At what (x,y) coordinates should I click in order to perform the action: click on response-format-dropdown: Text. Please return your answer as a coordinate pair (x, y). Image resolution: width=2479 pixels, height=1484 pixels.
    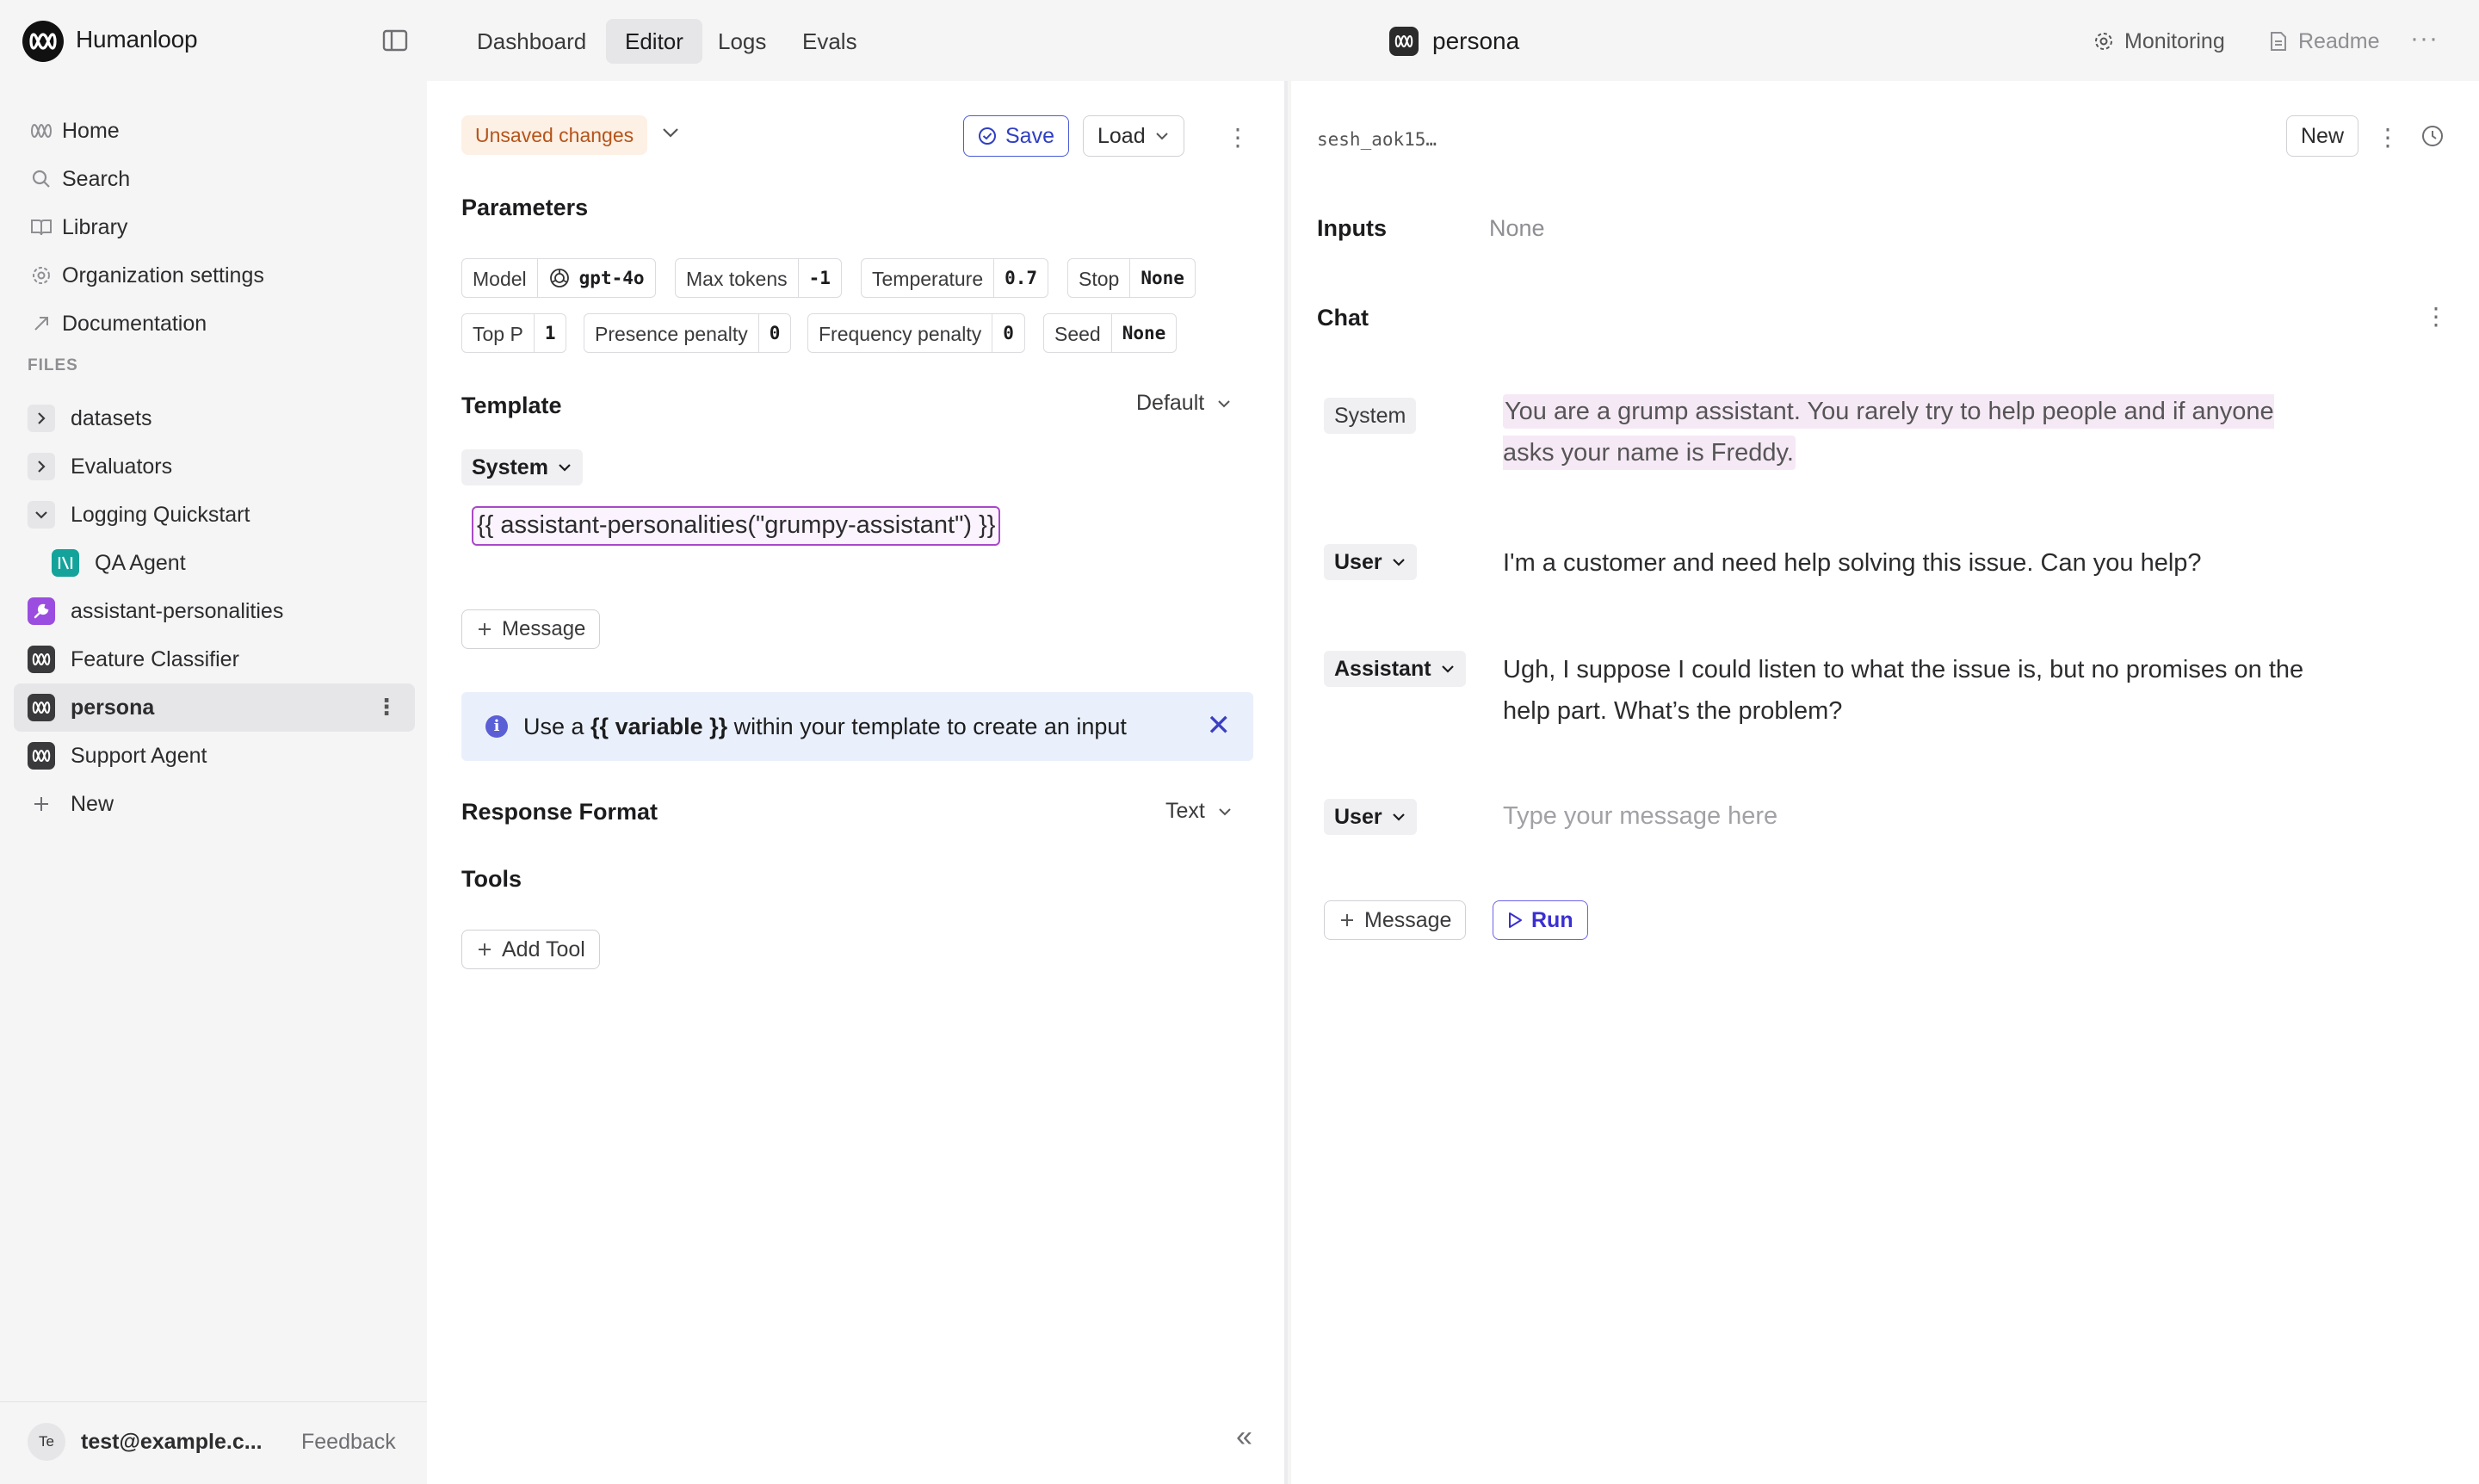
    Looking at the image, I should click on (1199, 811).